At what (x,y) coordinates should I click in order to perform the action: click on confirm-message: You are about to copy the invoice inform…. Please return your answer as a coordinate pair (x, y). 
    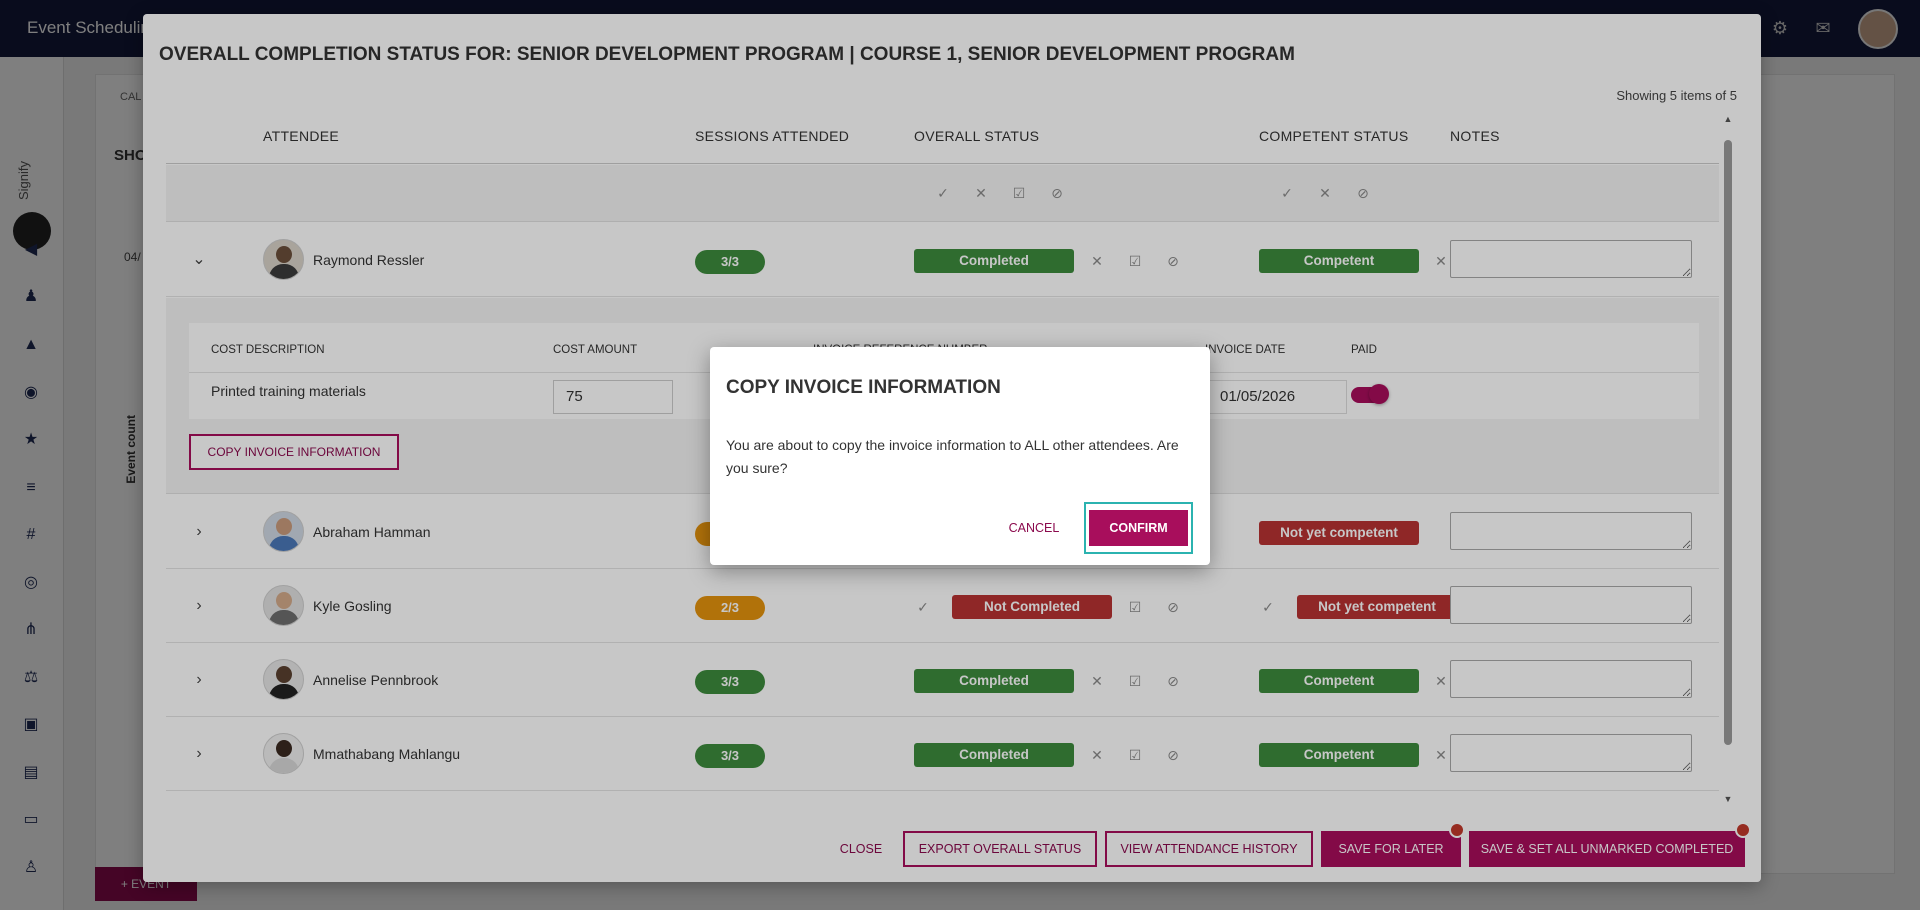
    Looking at the image, I should click on (952, 456).